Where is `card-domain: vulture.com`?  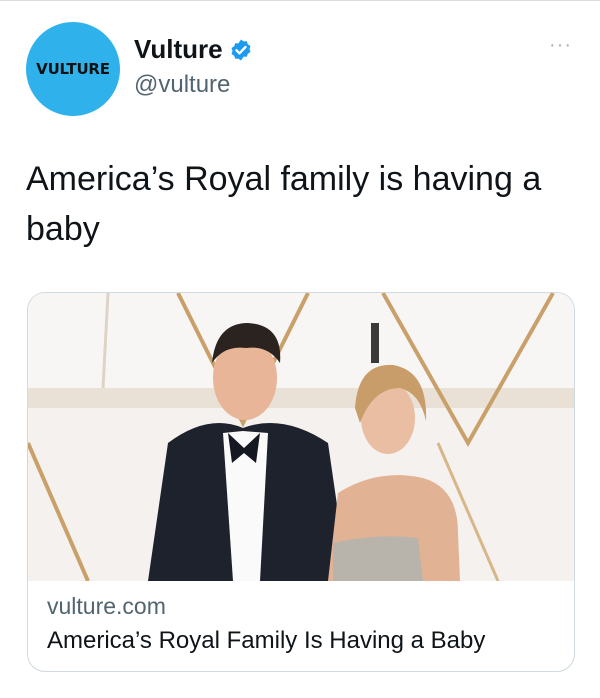
card-domain: vulture.com is located at coordinates (106, 606).